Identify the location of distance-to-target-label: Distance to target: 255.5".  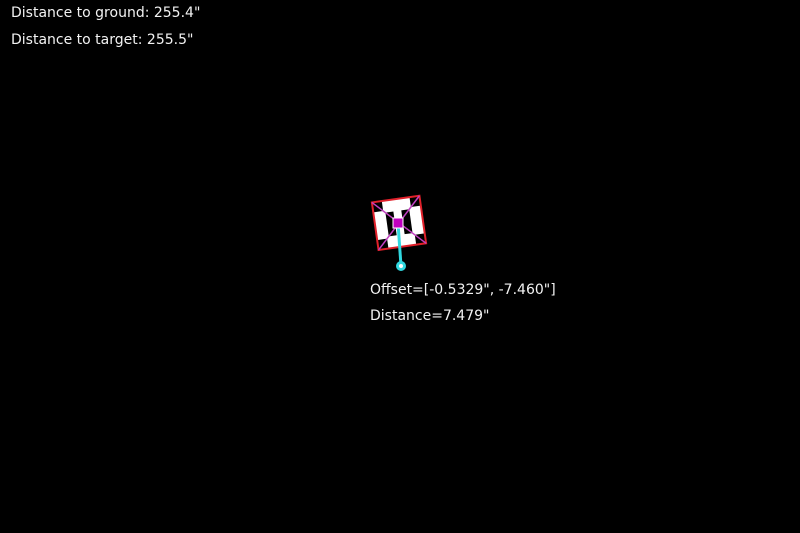
(102, 40).